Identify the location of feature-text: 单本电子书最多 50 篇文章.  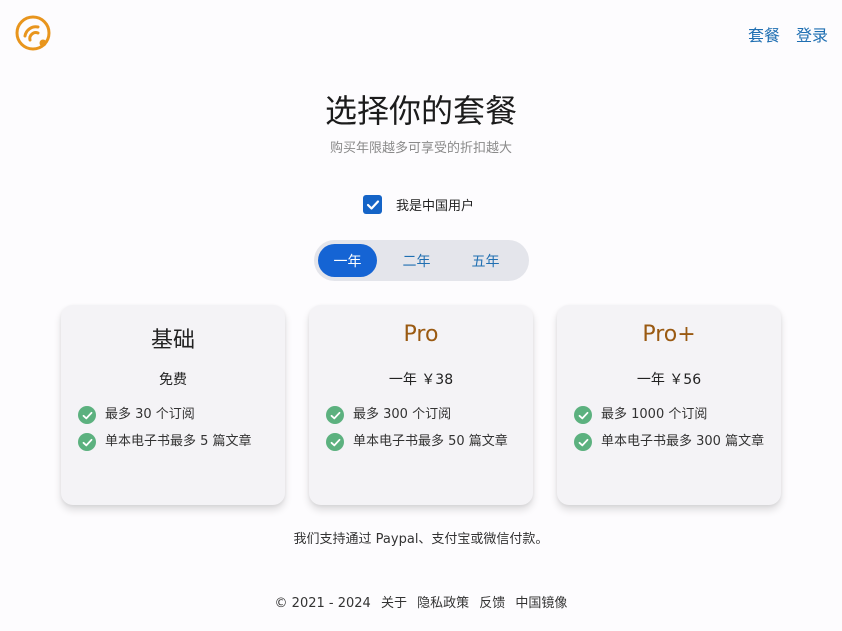
(430, 441).